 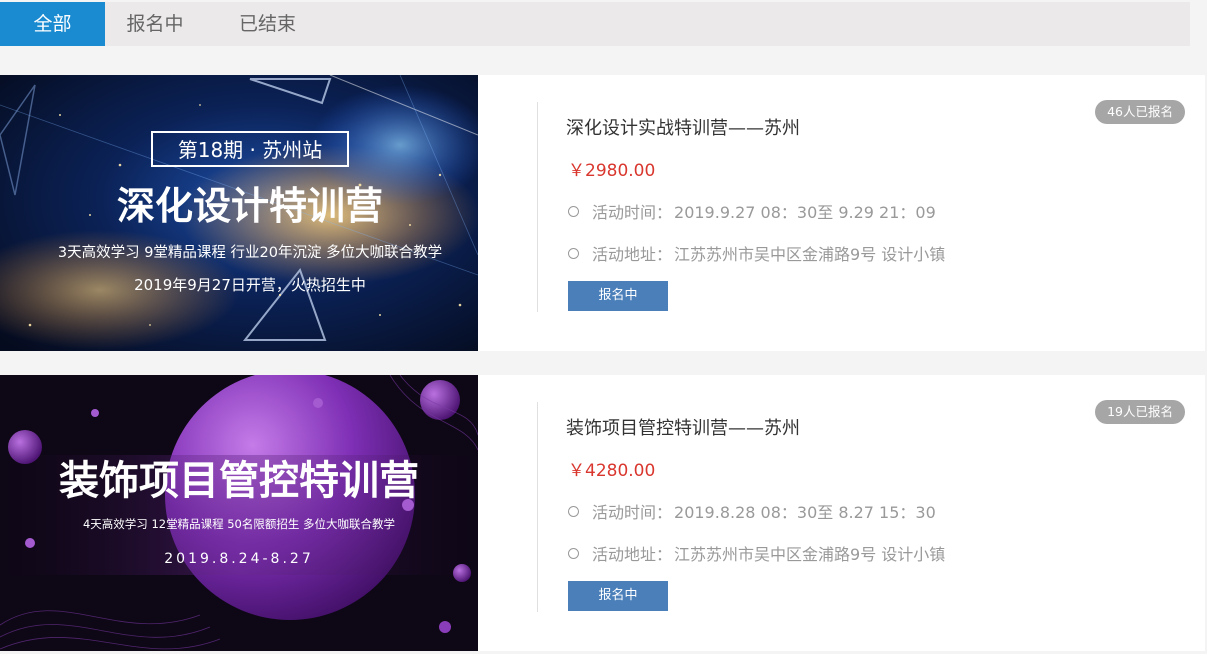 What do you see at coordinates (683, 127) in the screenshot?
I see `event-title: 深化设计实战特训营——苏州` at bounding box center [683, 127].